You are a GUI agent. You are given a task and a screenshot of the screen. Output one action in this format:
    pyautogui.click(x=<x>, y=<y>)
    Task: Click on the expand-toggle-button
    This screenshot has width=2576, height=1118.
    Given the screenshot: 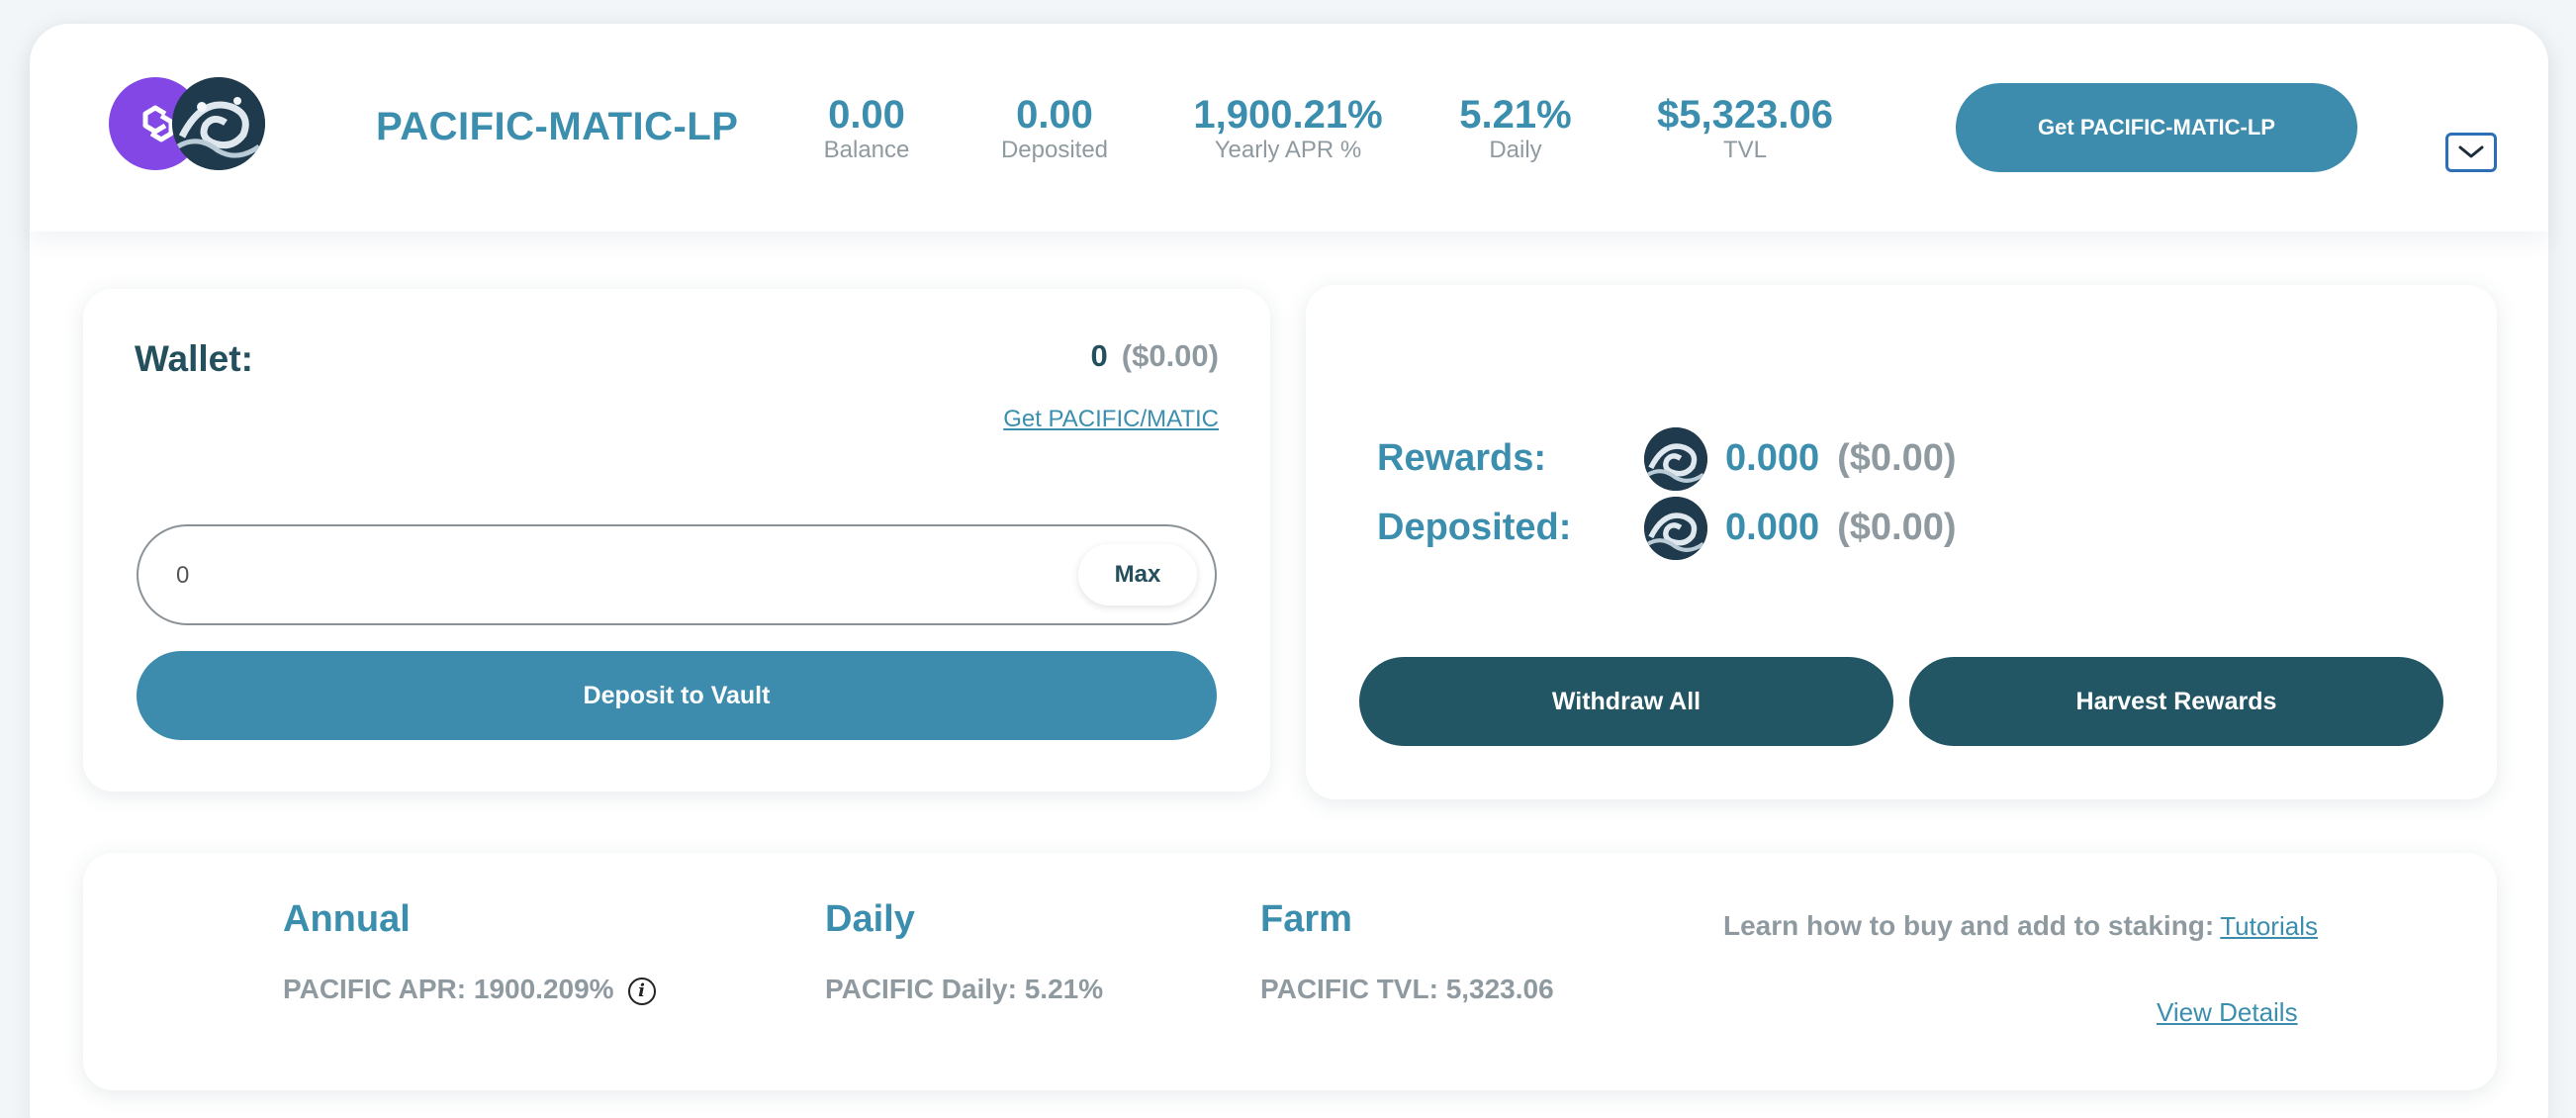 What is the action you would take?
    pyautogui.click(x=2471, y=153)
    